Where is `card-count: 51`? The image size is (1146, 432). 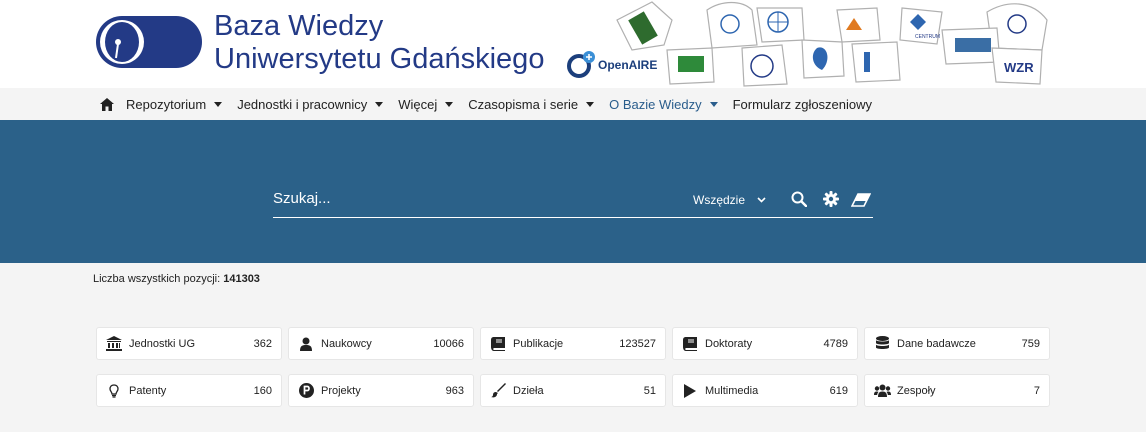
card-count: 51 is located at coordinates (649, 390).